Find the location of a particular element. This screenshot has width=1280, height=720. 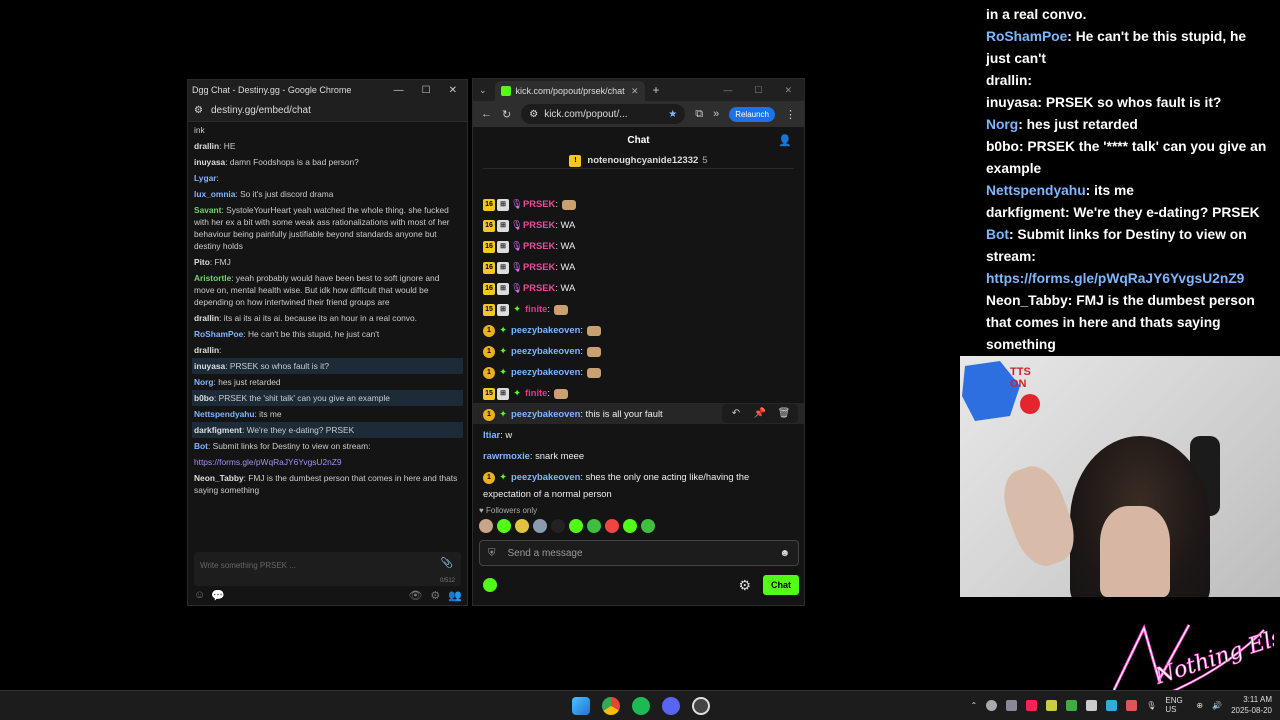

network-icon: ⊕ is located at coordinates (1199, 705).